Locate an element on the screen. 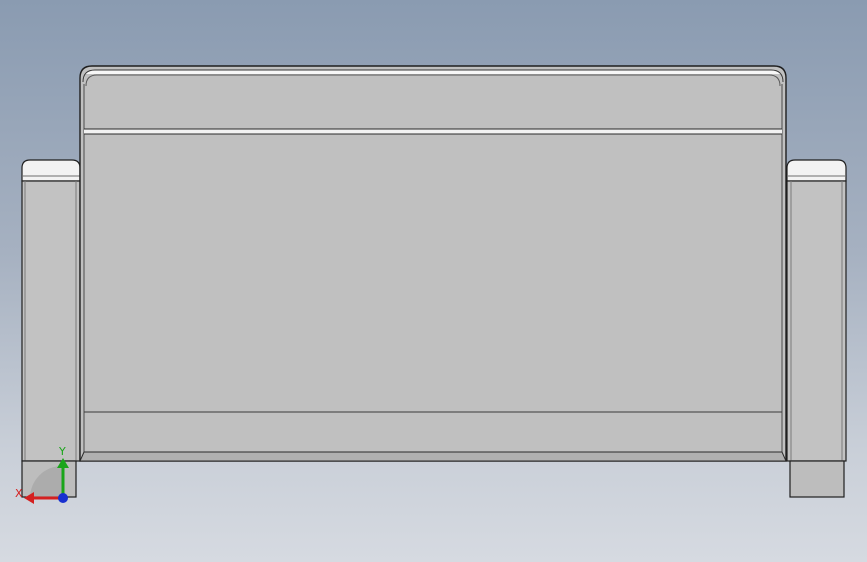  left-armrest-body is located at coordinates (51, 321).